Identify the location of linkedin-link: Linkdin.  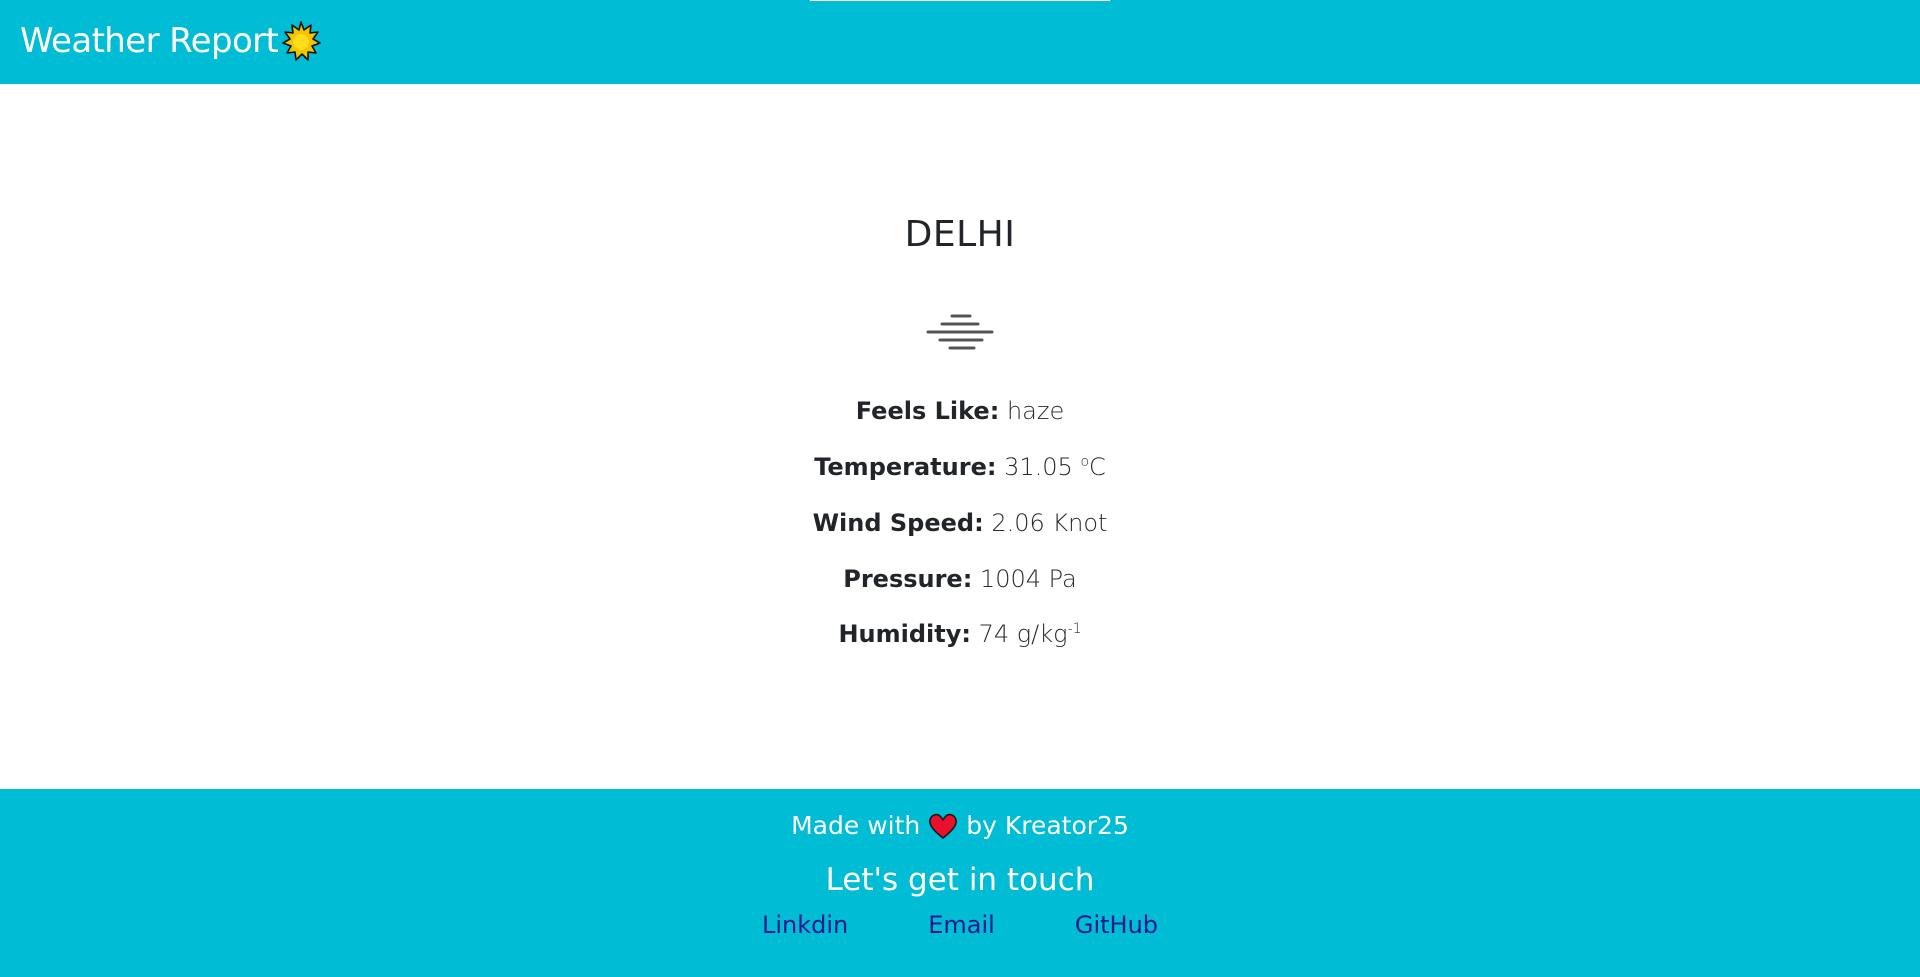
(805, 925).